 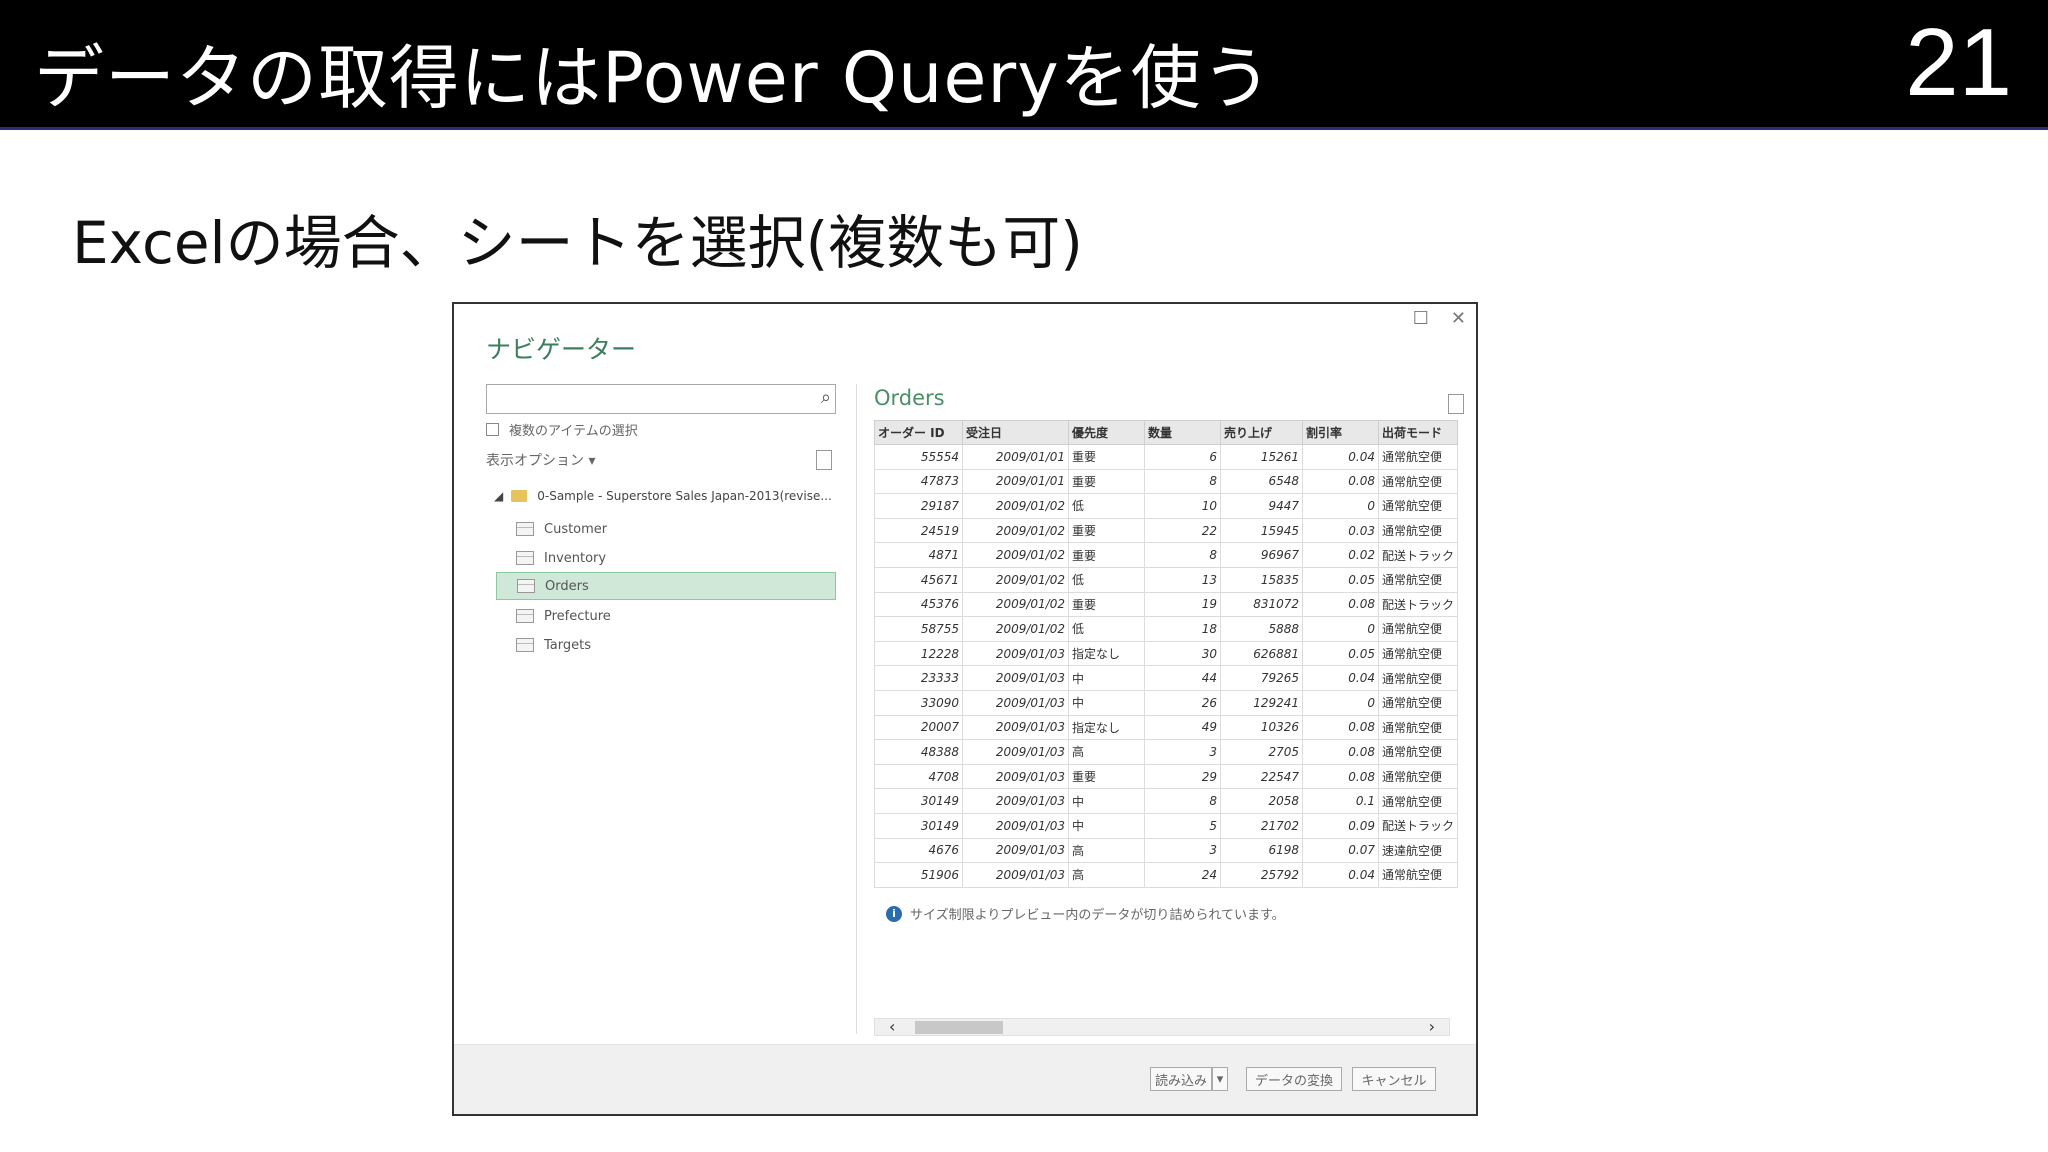 I want to click on tree-item-prefecture: Prefecture, so click(x=666, y=616).